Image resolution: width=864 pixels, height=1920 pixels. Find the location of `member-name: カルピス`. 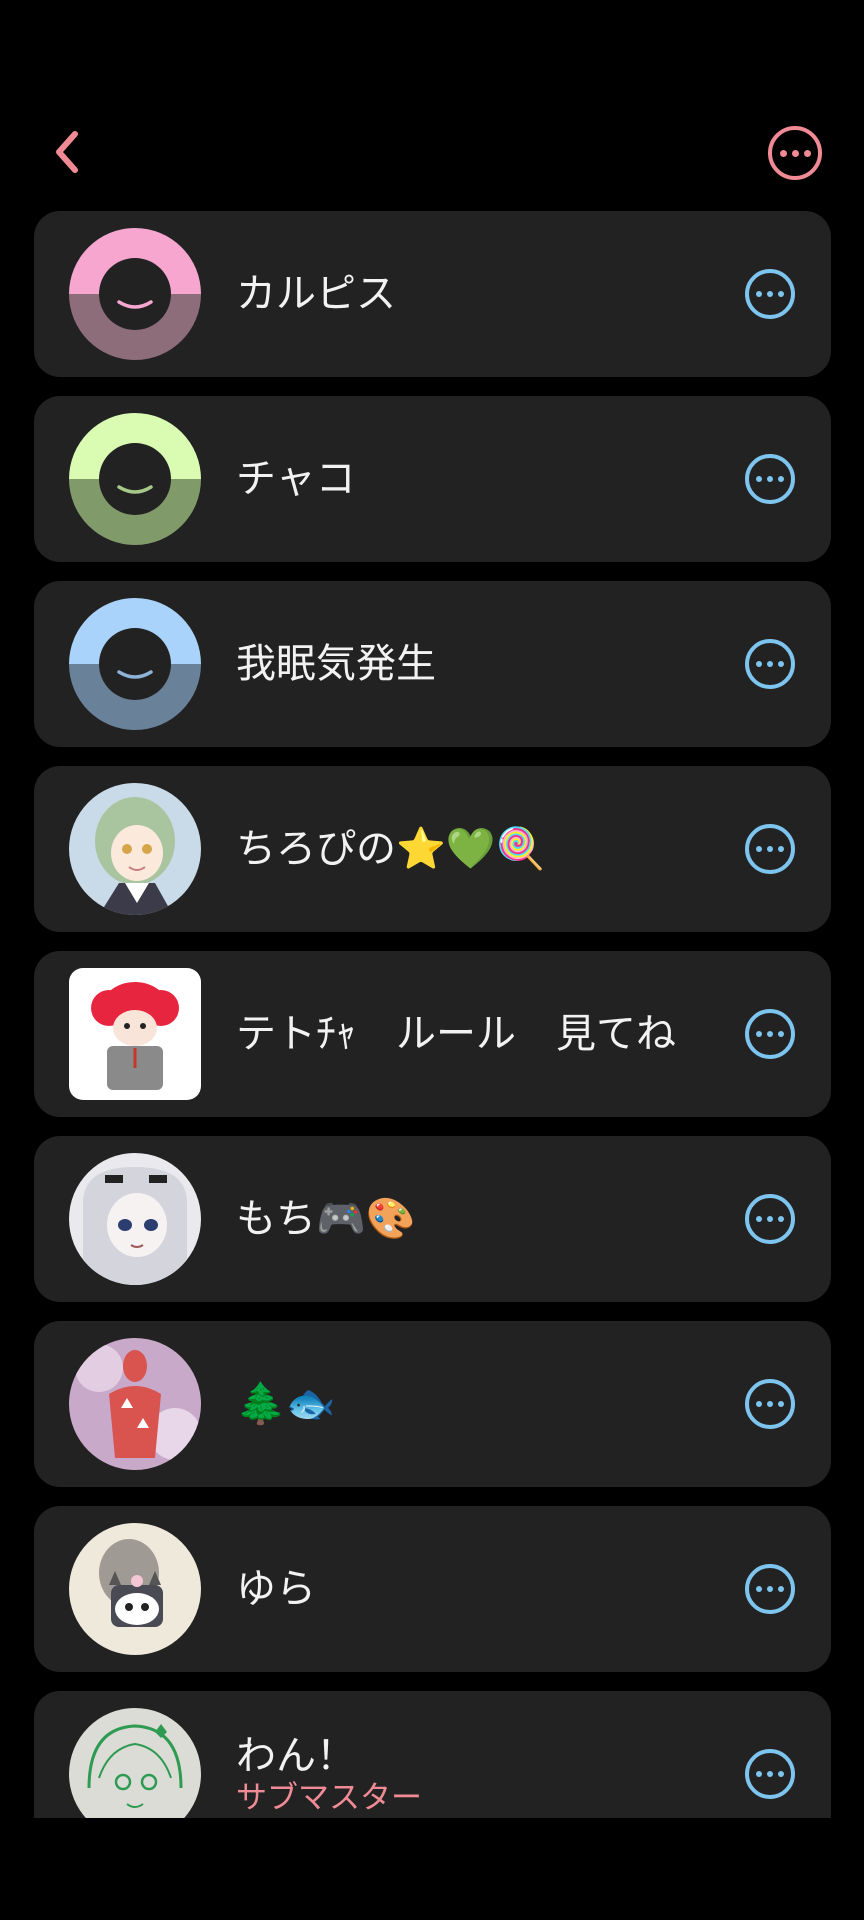

member-name: カルピス is located at coordinates (316, 294).